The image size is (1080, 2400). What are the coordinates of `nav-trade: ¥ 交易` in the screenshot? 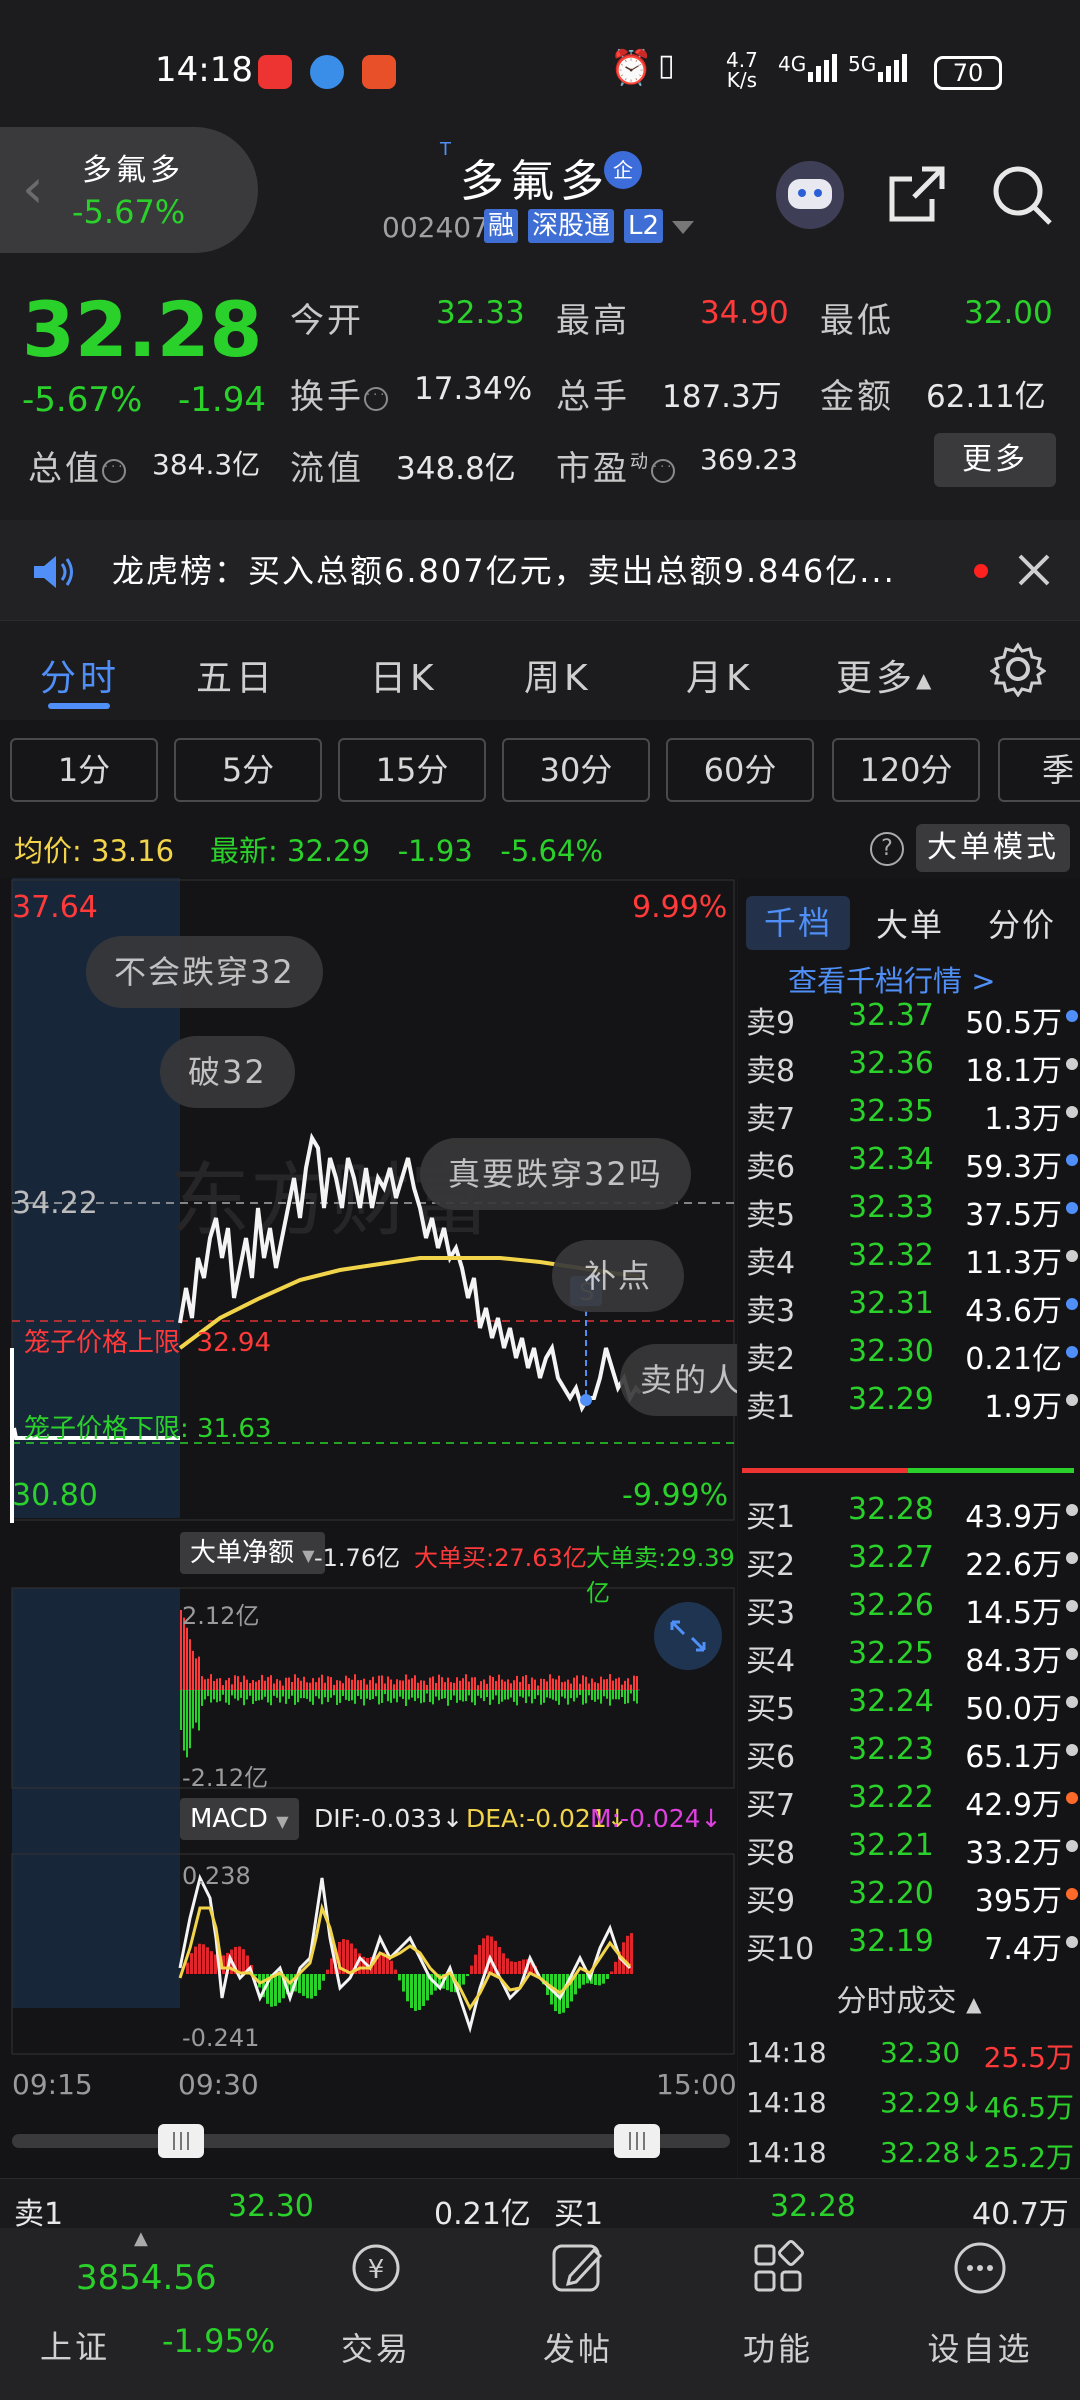 It's located at (376, 2314).